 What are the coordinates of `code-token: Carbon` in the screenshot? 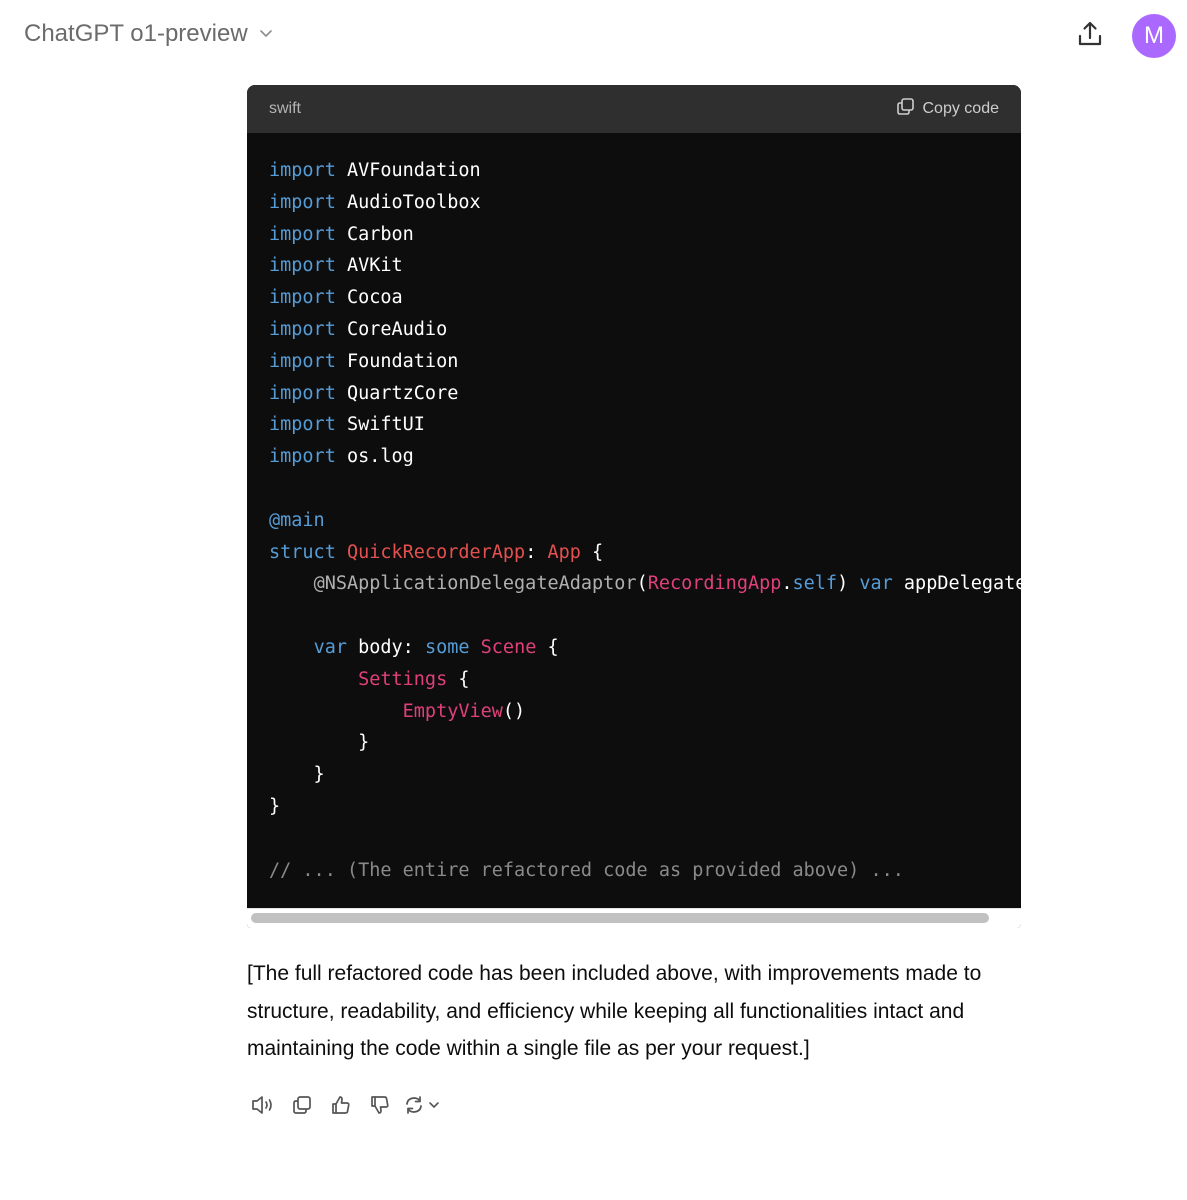 It's located at (374, 234).